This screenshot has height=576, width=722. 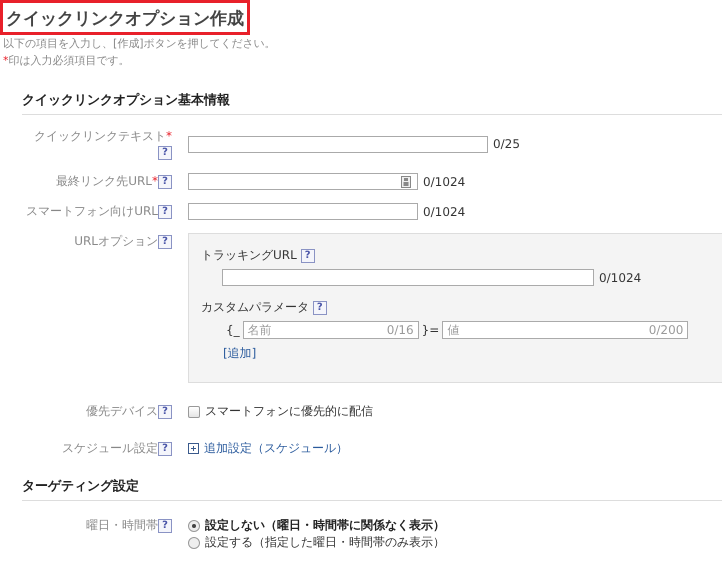 What do you see at coordinates (325, 542) in the screenshot?
I see `radio-label: 設定する（指定した曜日・時間帯のみ表示）` at bounding box center [325, 542].